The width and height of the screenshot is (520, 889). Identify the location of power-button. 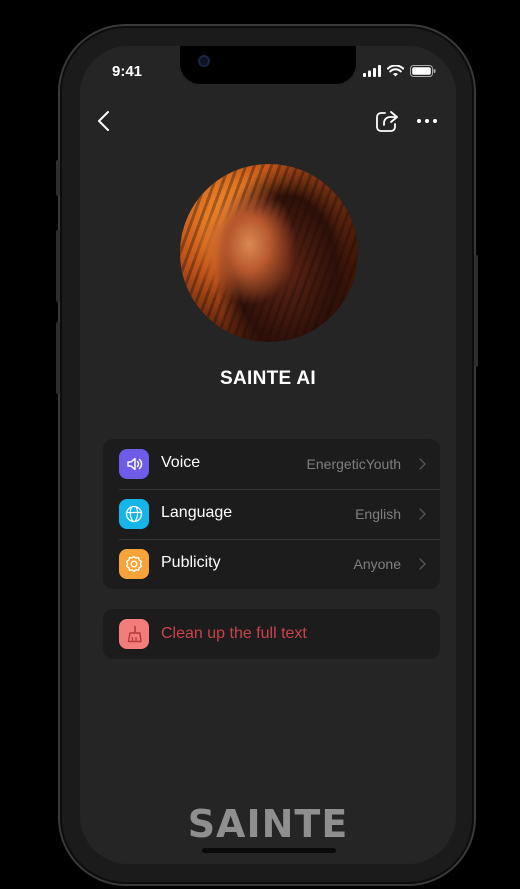
(476, 311).